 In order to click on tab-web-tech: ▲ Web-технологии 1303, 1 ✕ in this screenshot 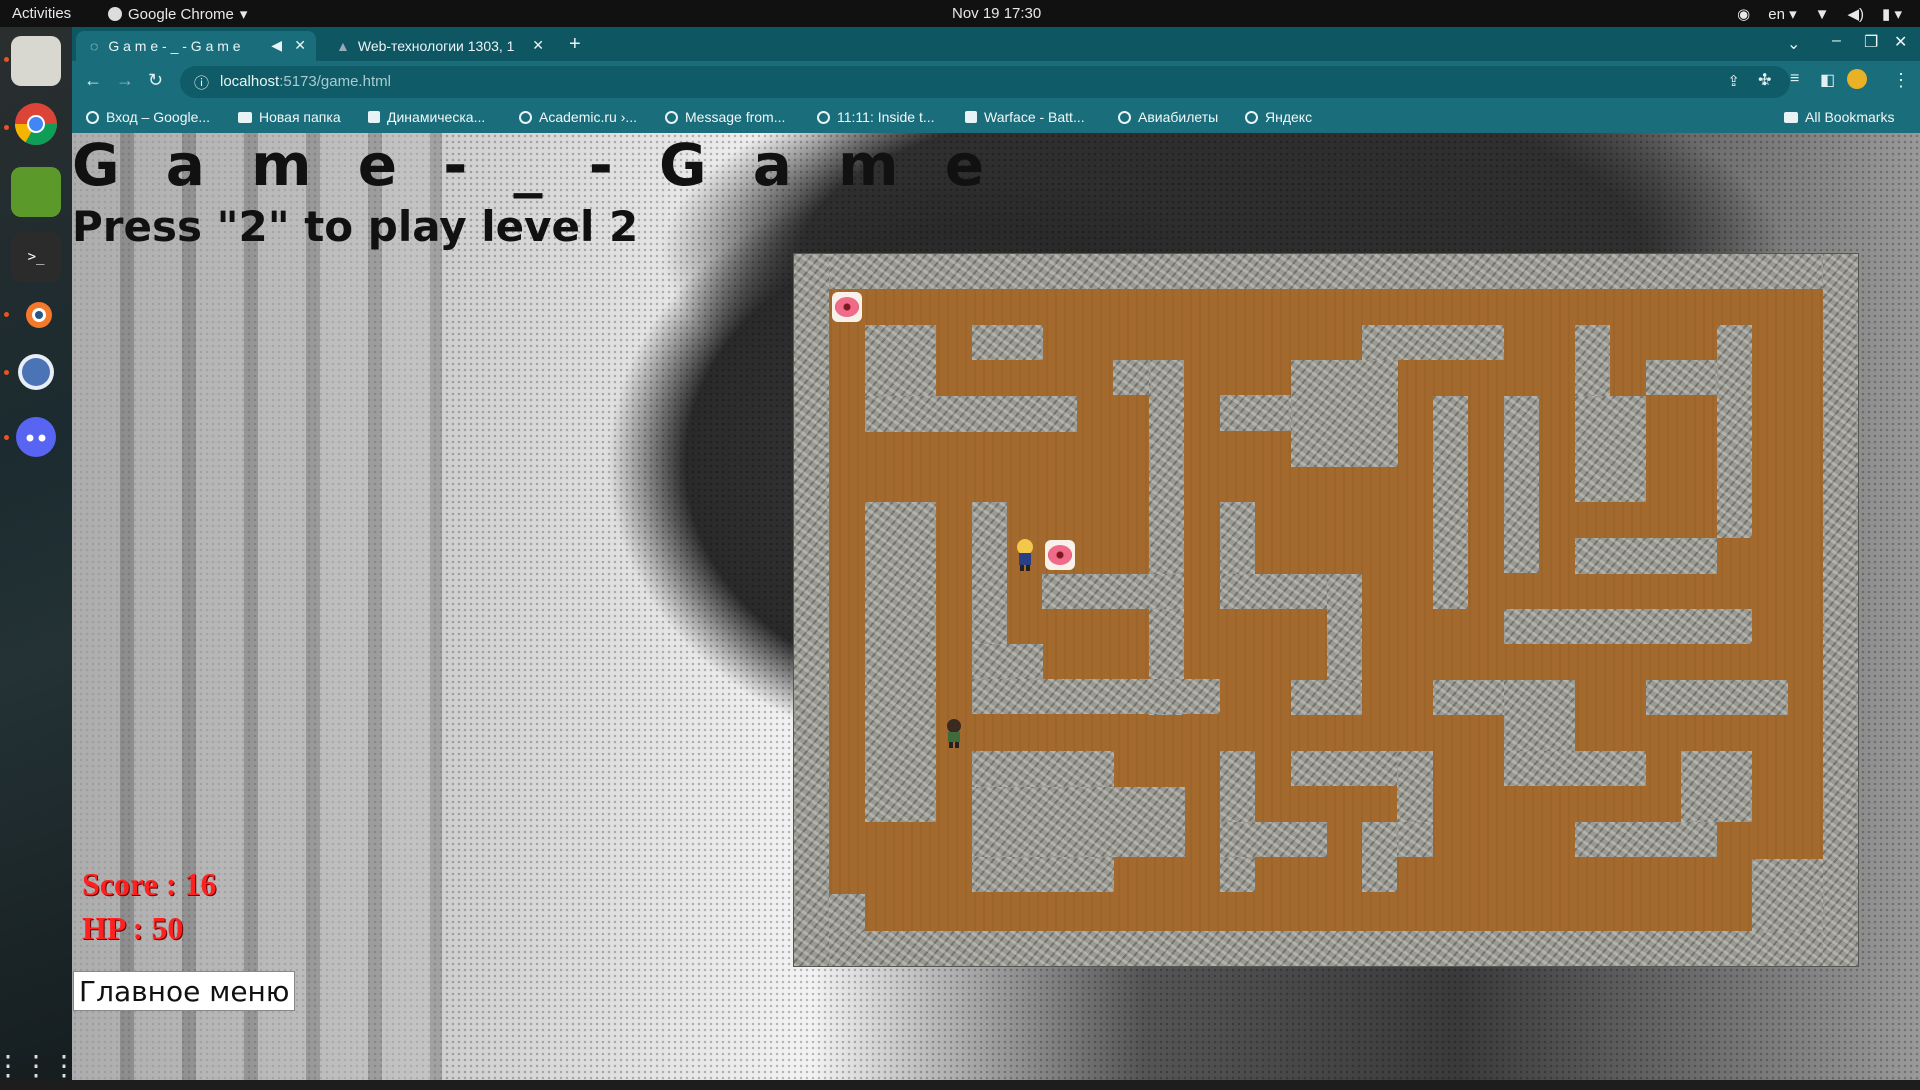, I will do `click(438, 46)`.